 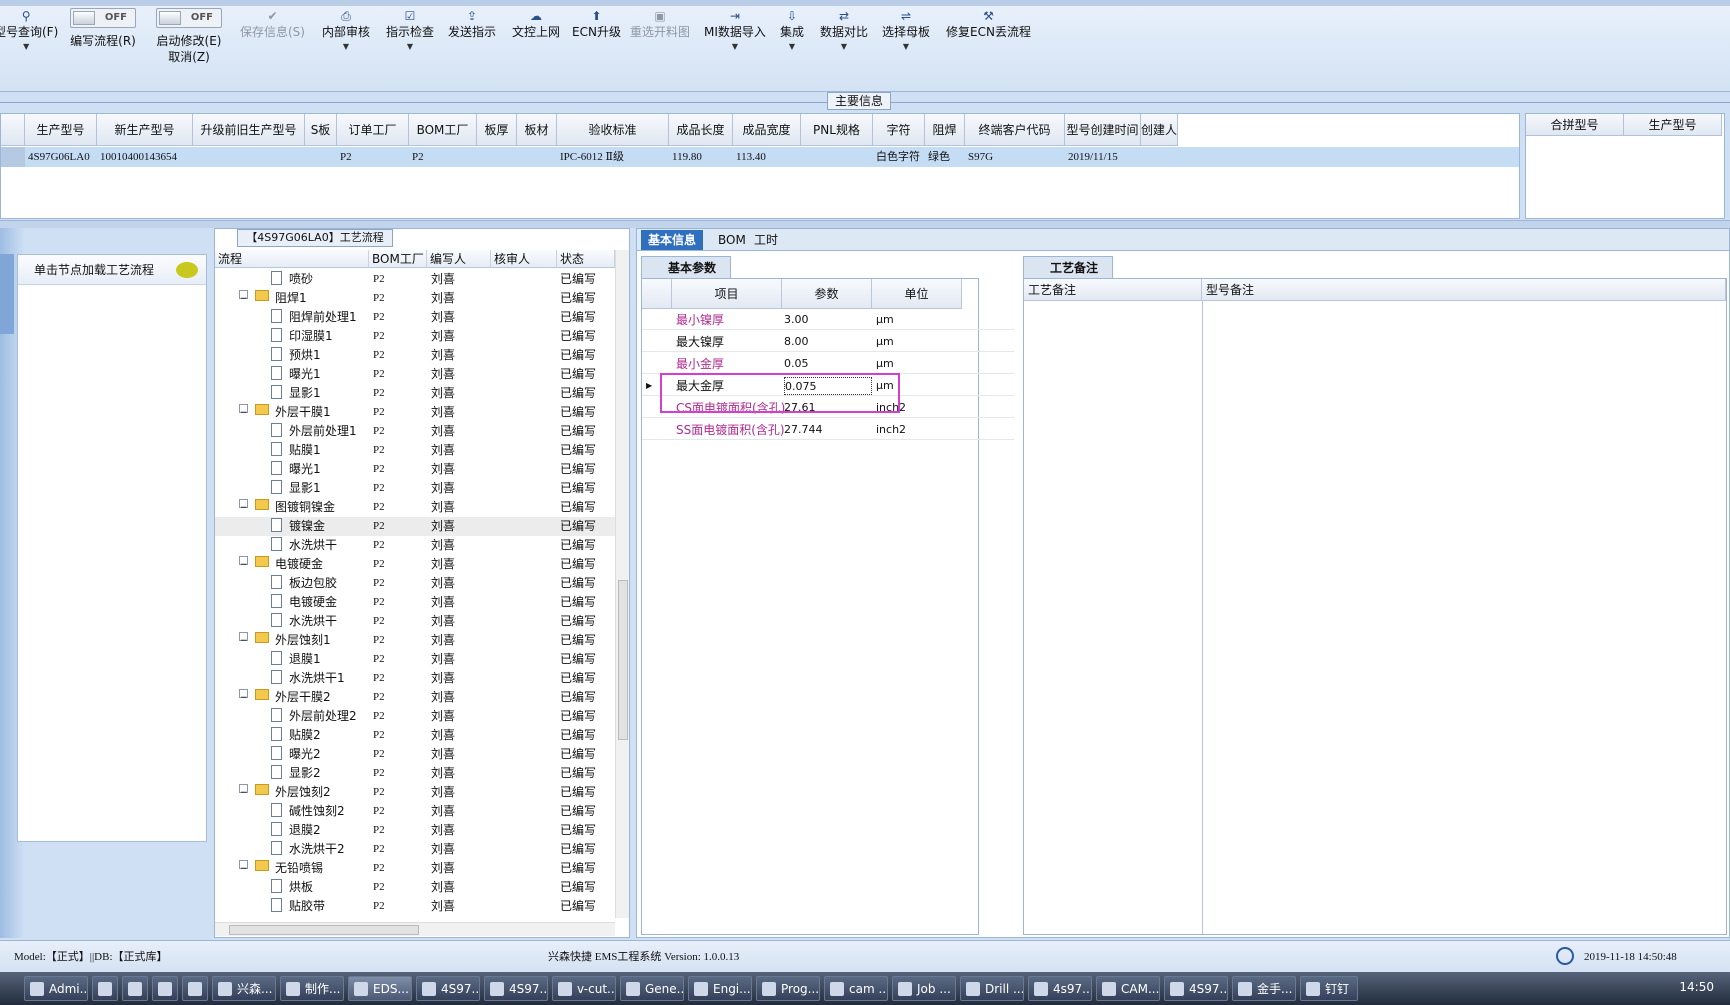 I want to click on remarks-header-cell: 工艺备注, so click(x=1113, y=290).